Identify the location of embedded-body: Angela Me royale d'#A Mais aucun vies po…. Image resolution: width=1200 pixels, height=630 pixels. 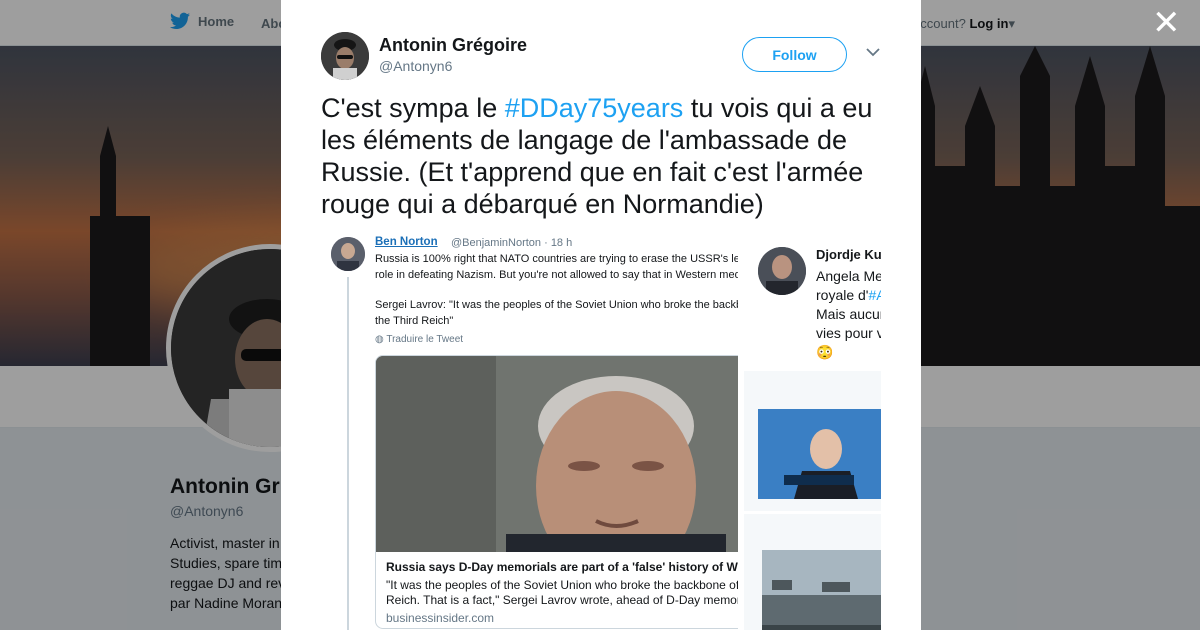
(848, 314).